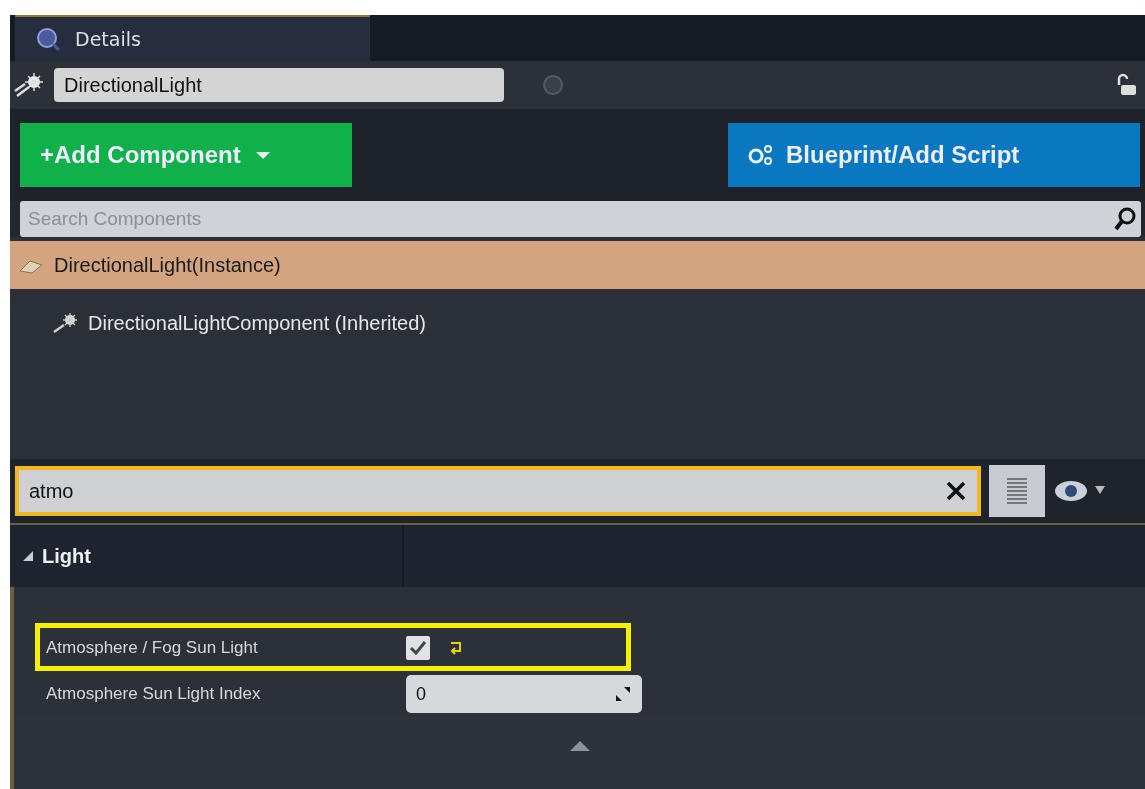 This screenshot has height=789, width=1145. I want to click on component-tree-item: DirectionalLightComponent (Inherited), so click(577, 323).